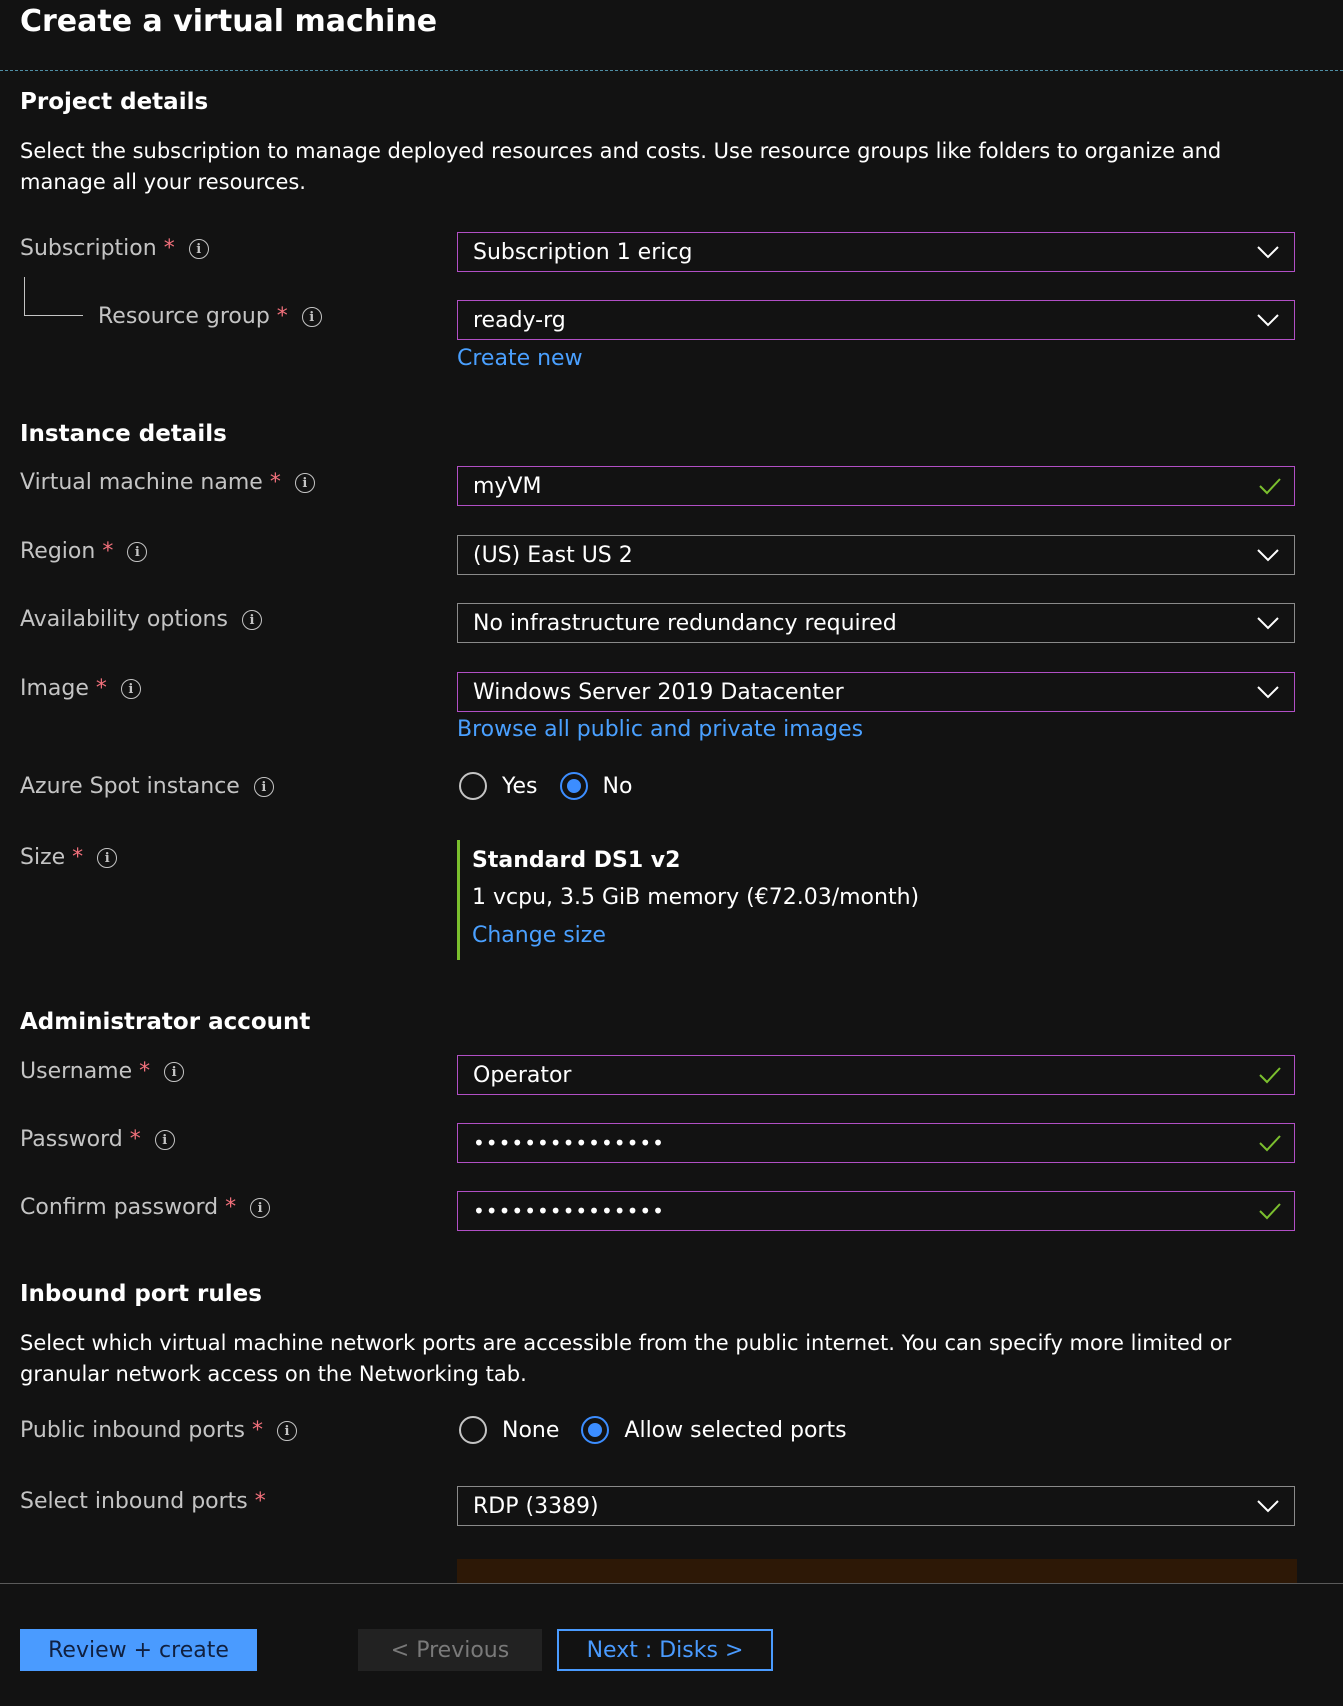 The image size is (1343, 1706). What do you see at coordinates (553, 555) in the screenshot?
I see `region-value: (US) East US 2` at bounding box center [553, 555].